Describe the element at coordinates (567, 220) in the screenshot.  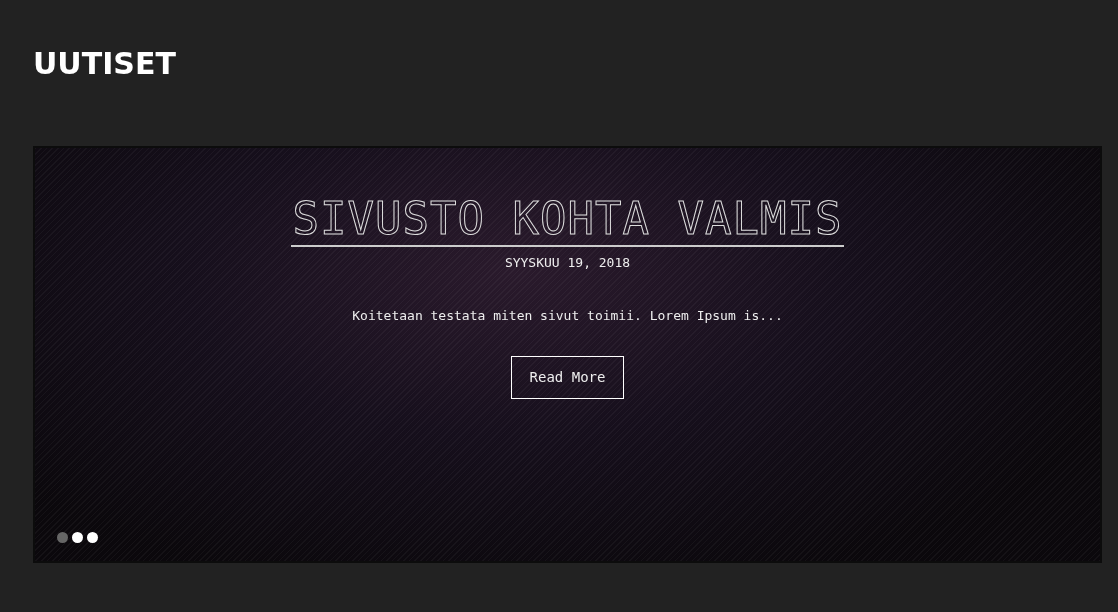
I see `slide-title: SIVUSTO KOHTA VALMIS` at that location.